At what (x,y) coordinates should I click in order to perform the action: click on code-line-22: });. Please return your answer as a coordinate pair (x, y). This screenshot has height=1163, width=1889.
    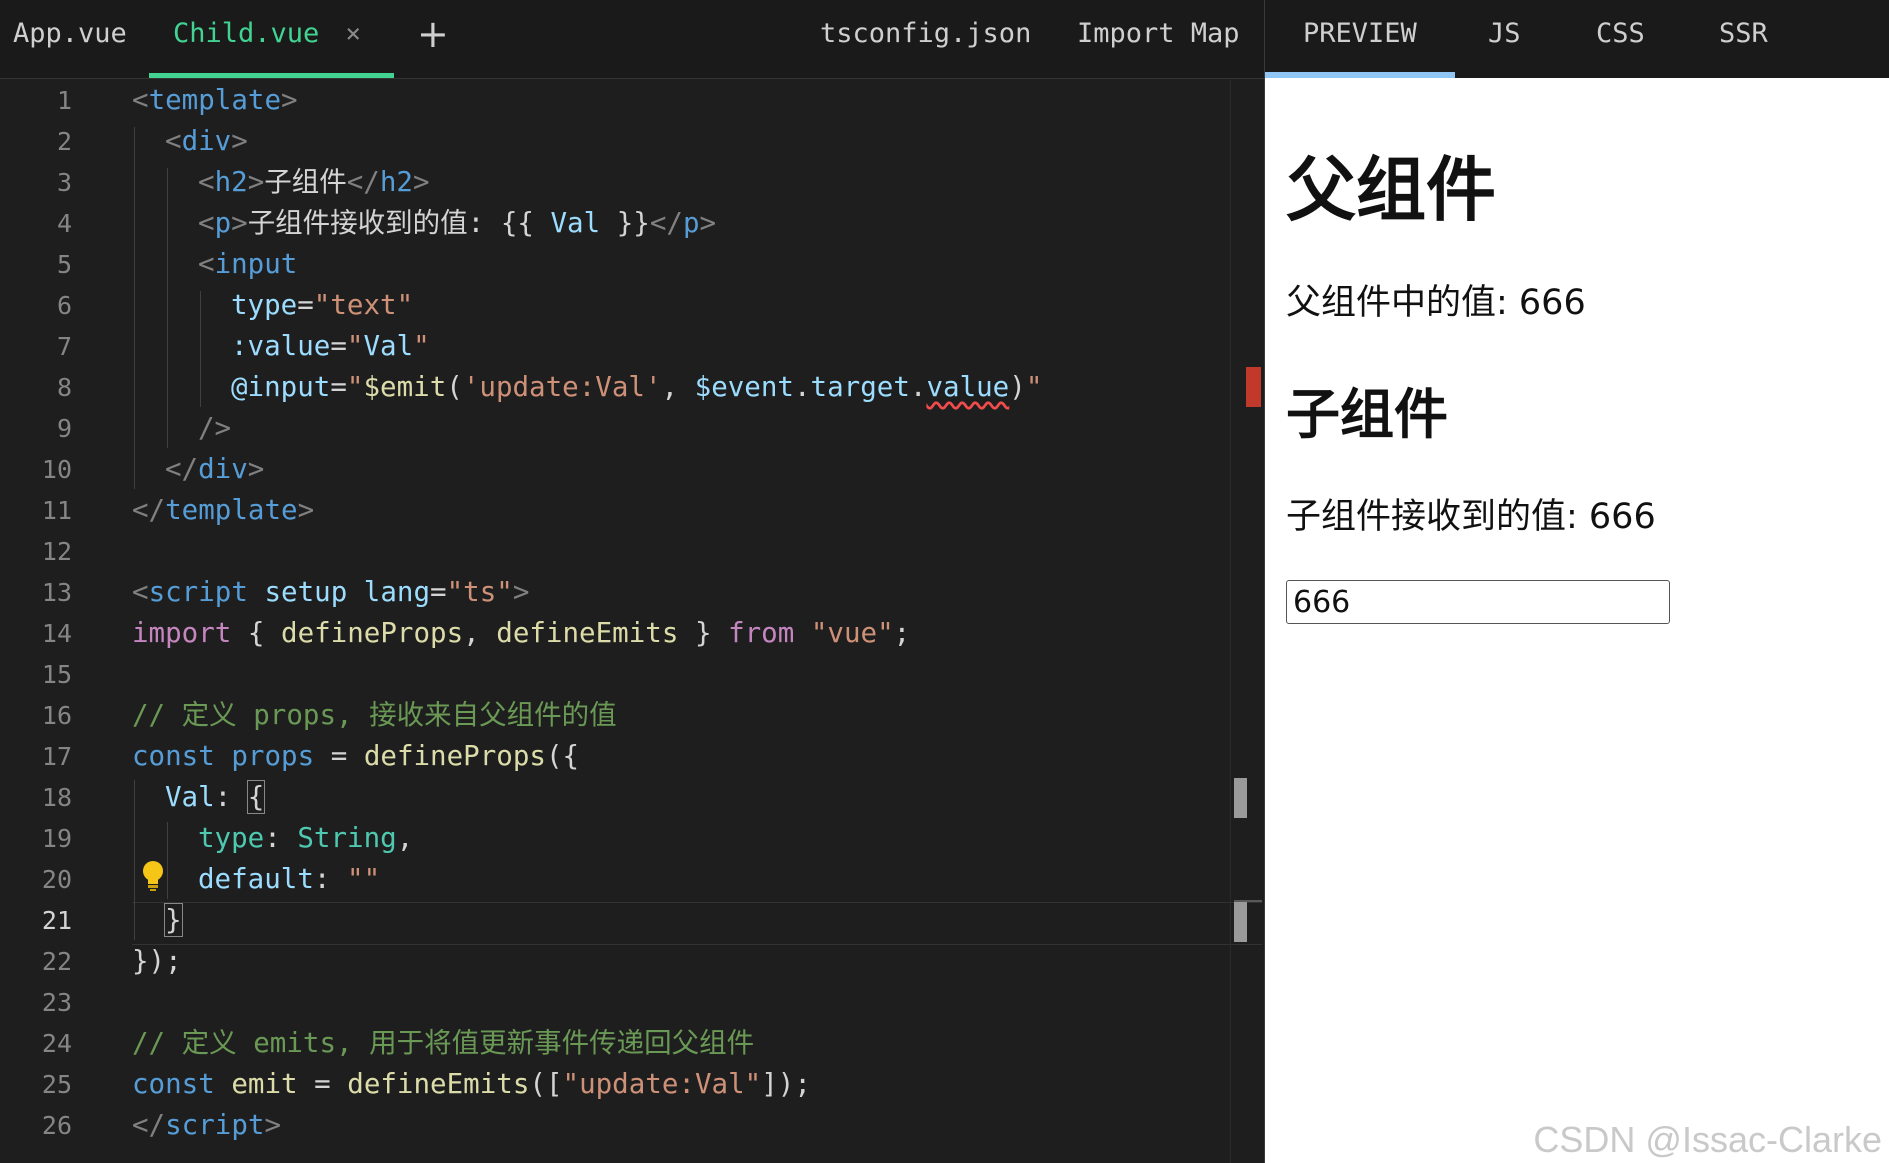
    Looking at the image, I should click on (157, 961).